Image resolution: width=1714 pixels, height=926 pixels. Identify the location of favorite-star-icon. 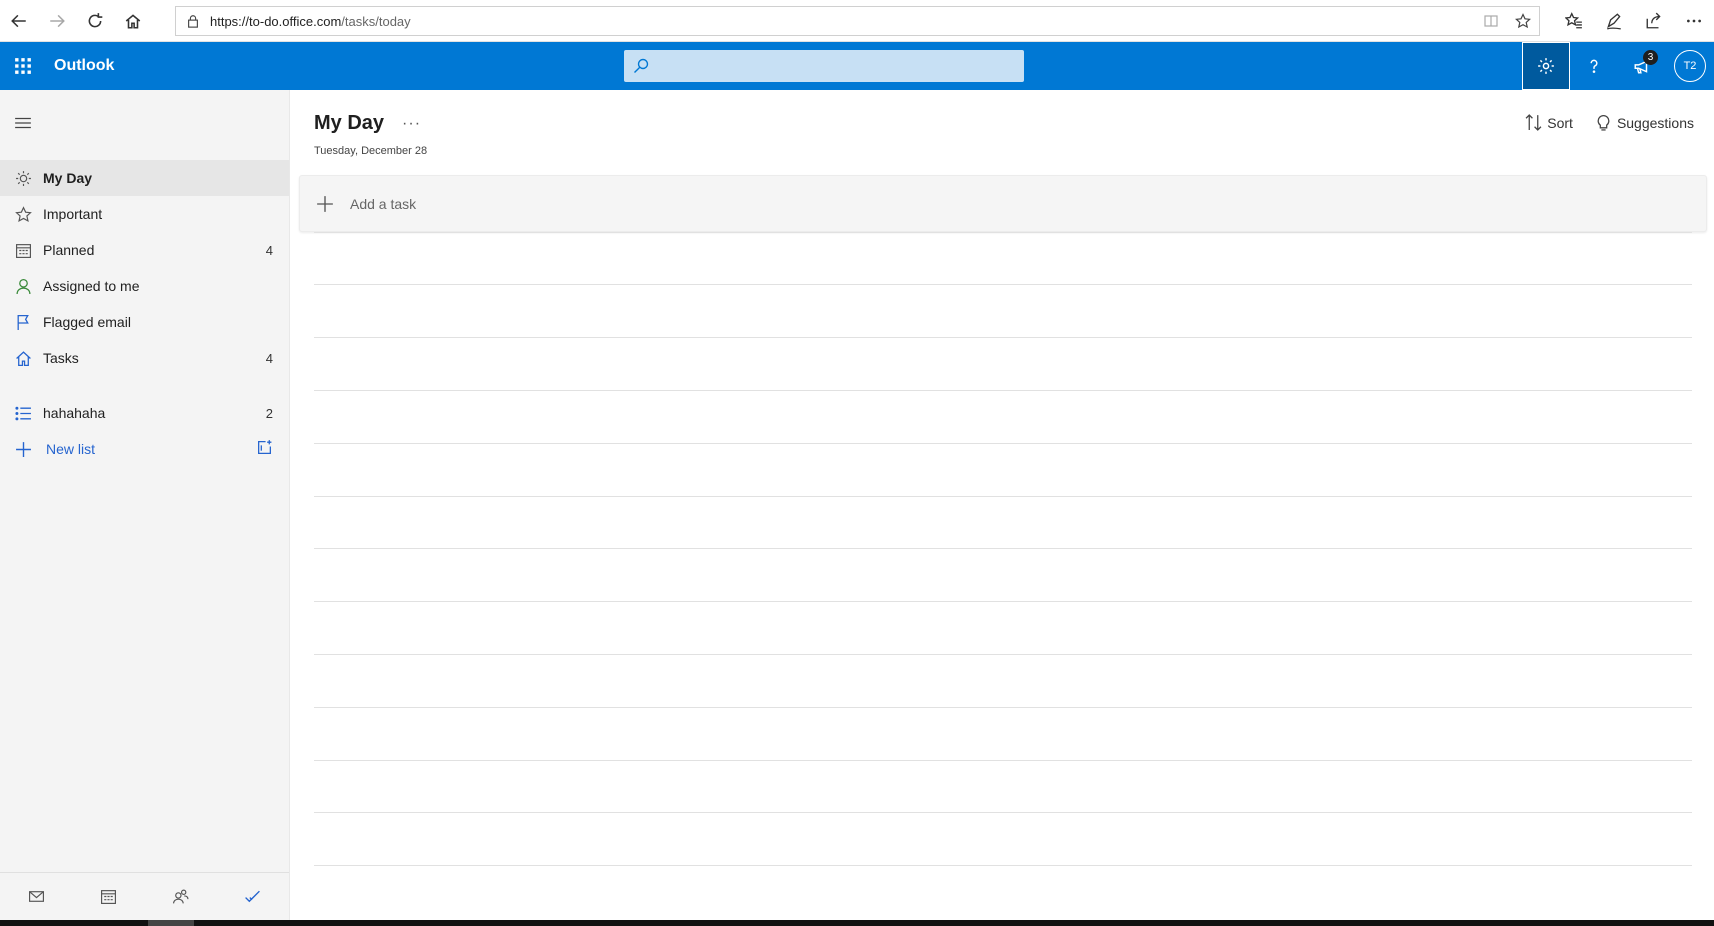
(1523, 21).